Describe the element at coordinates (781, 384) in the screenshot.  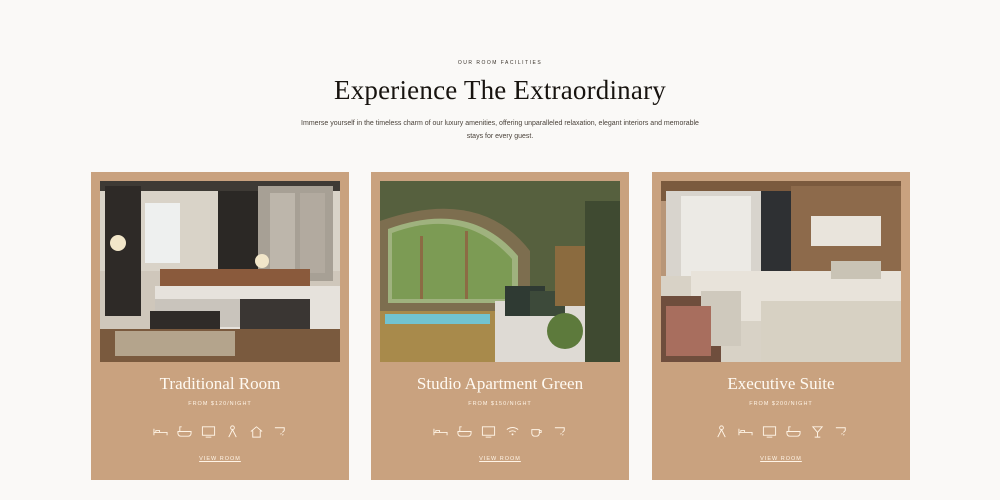
I see `room-name: Executive Suite` at that location.